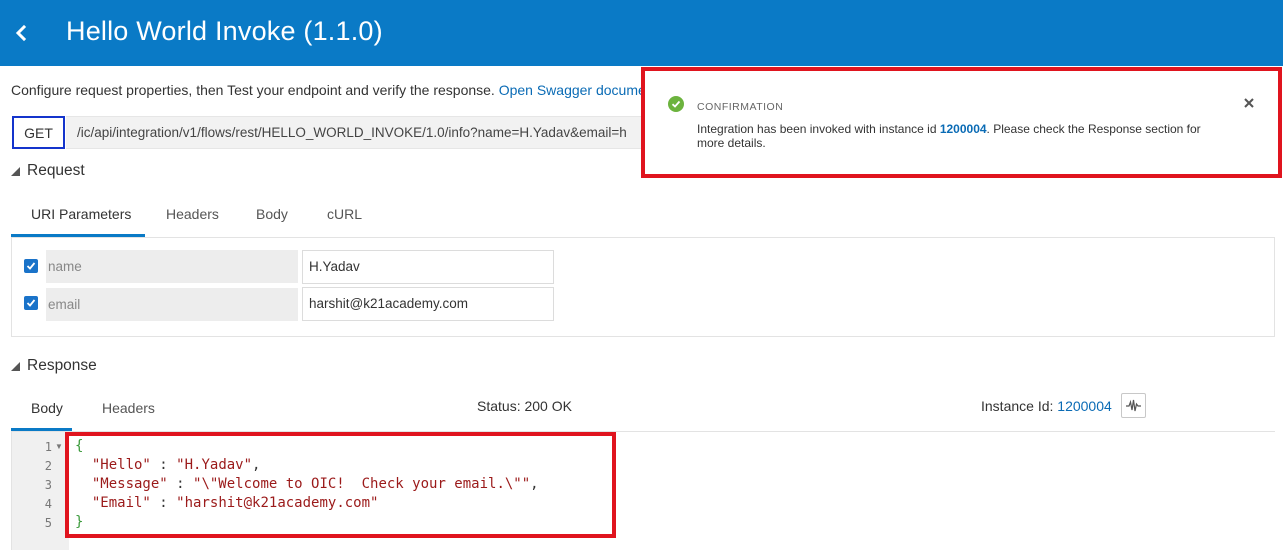 The width and height of the screenshot is (1283, 550). I want to click on open-swagger-link: Open Swagger docume, so click(572, 90).